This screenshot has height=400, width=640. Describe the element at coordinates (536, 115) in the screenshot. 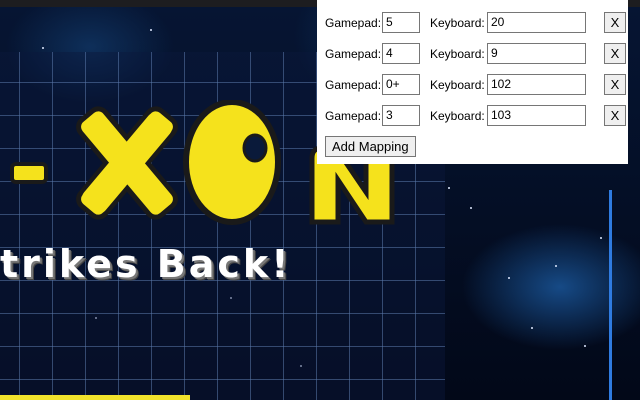

I see `keyboard-input: 103` at that location.